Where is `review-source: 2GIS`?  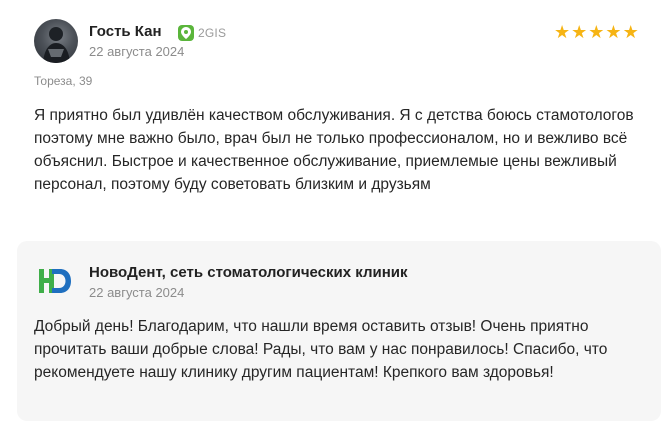
review-source: 2GIS is located at coordinates (202, 33).